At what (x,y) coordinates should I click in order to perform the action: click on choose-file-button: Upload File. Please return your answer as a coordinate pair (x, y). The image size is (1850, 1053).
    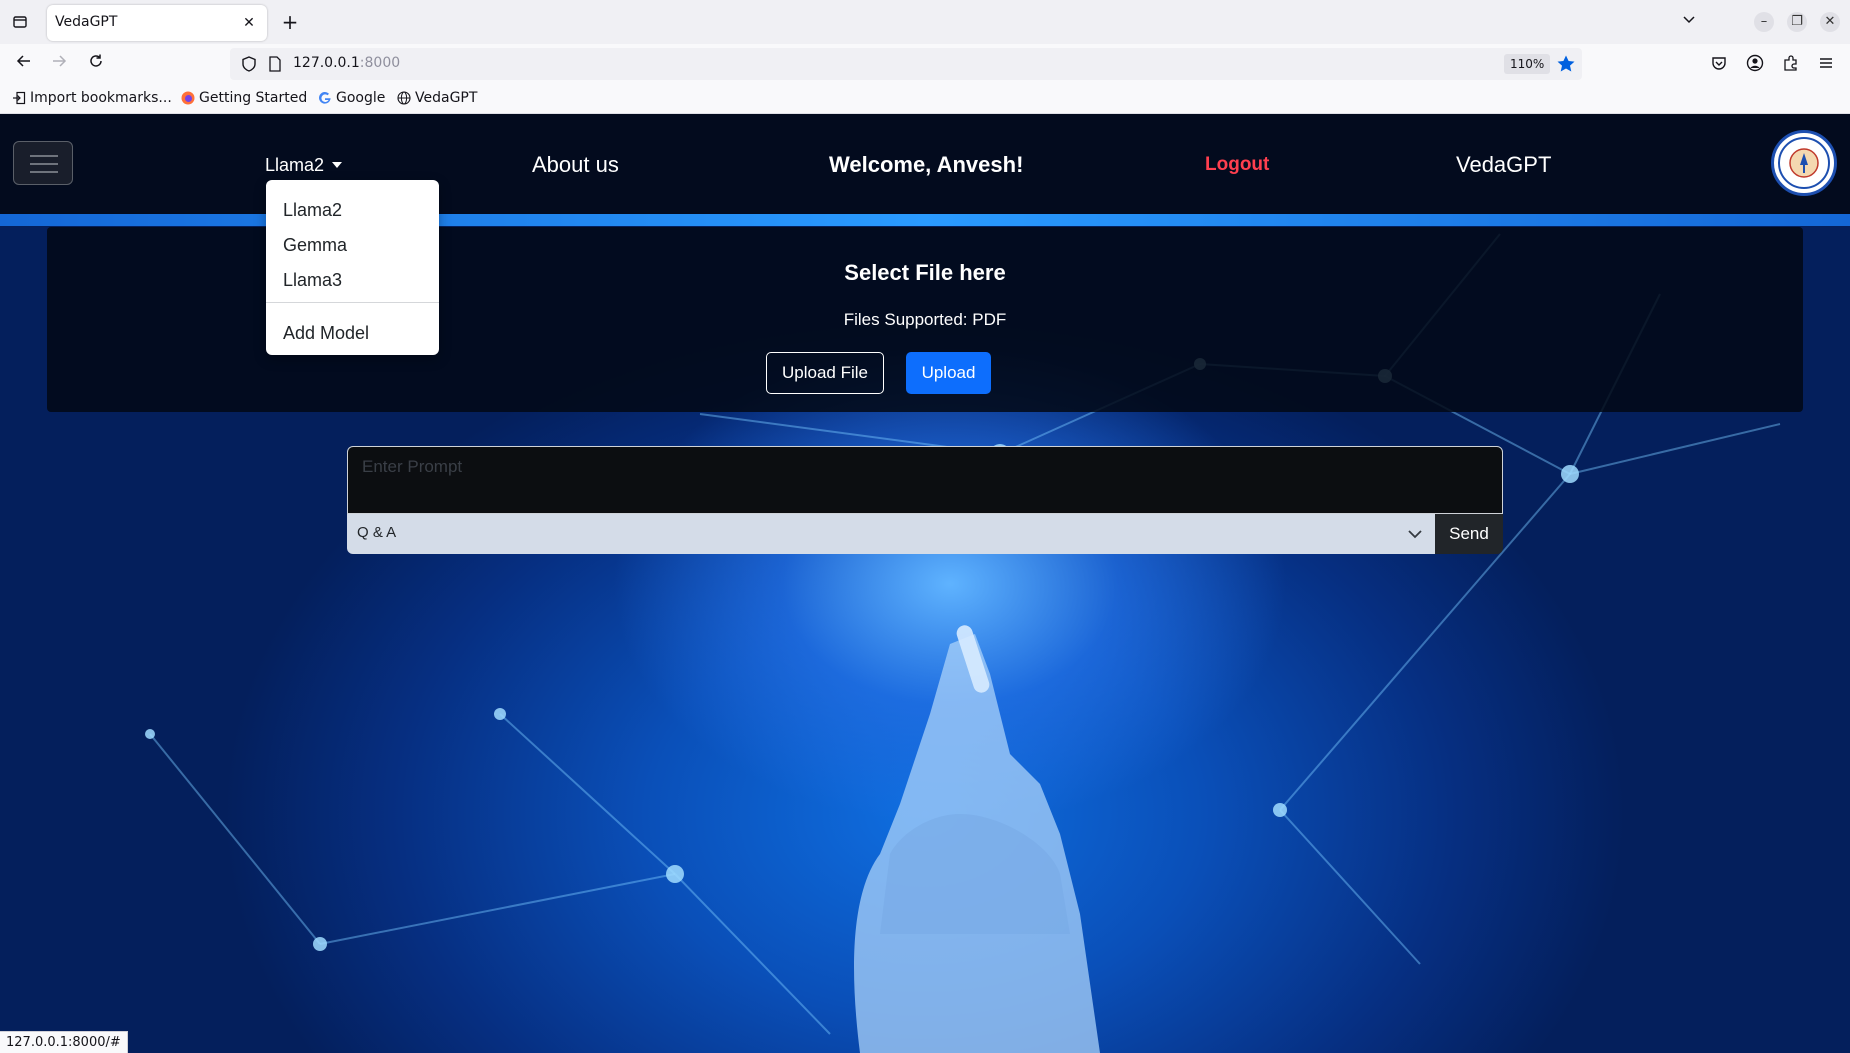
    Looking at the image, I should click on (825, 373).